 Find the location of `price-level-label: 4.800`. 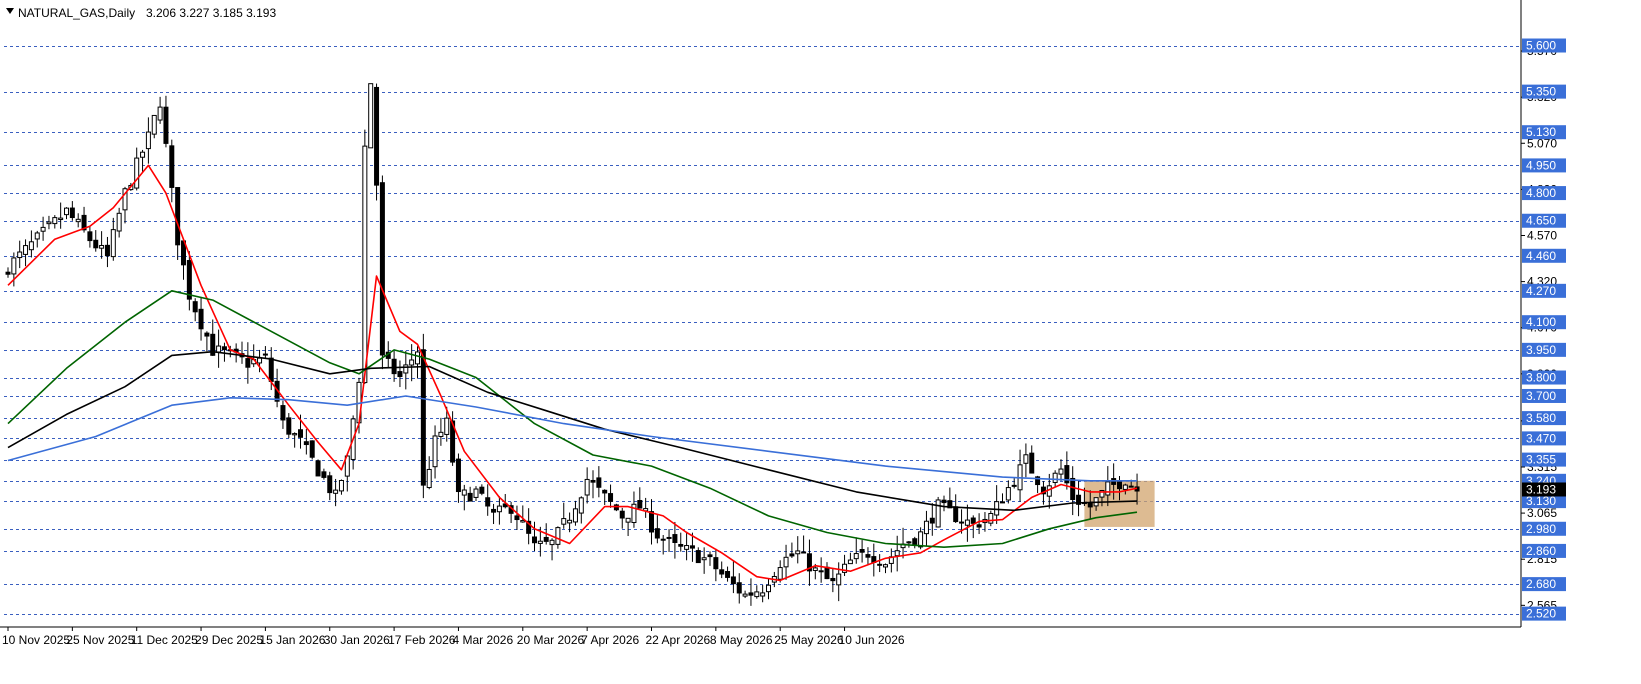

price-level-label: 4.800 is located at coordinates (1541, 193).